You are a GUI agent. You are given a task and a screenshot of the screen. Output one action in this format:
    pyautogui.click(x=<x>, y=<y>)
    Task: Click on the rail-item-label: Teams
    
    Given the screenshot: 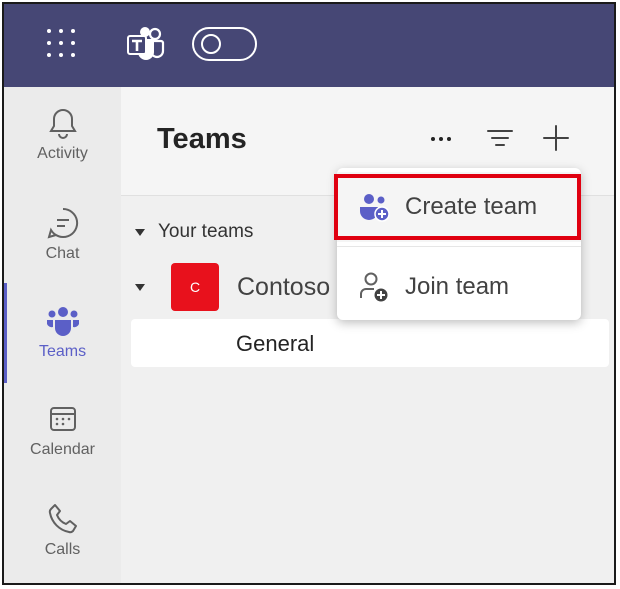 What is the action you would take?
    pyautogui.click(x=62, y=351)
    